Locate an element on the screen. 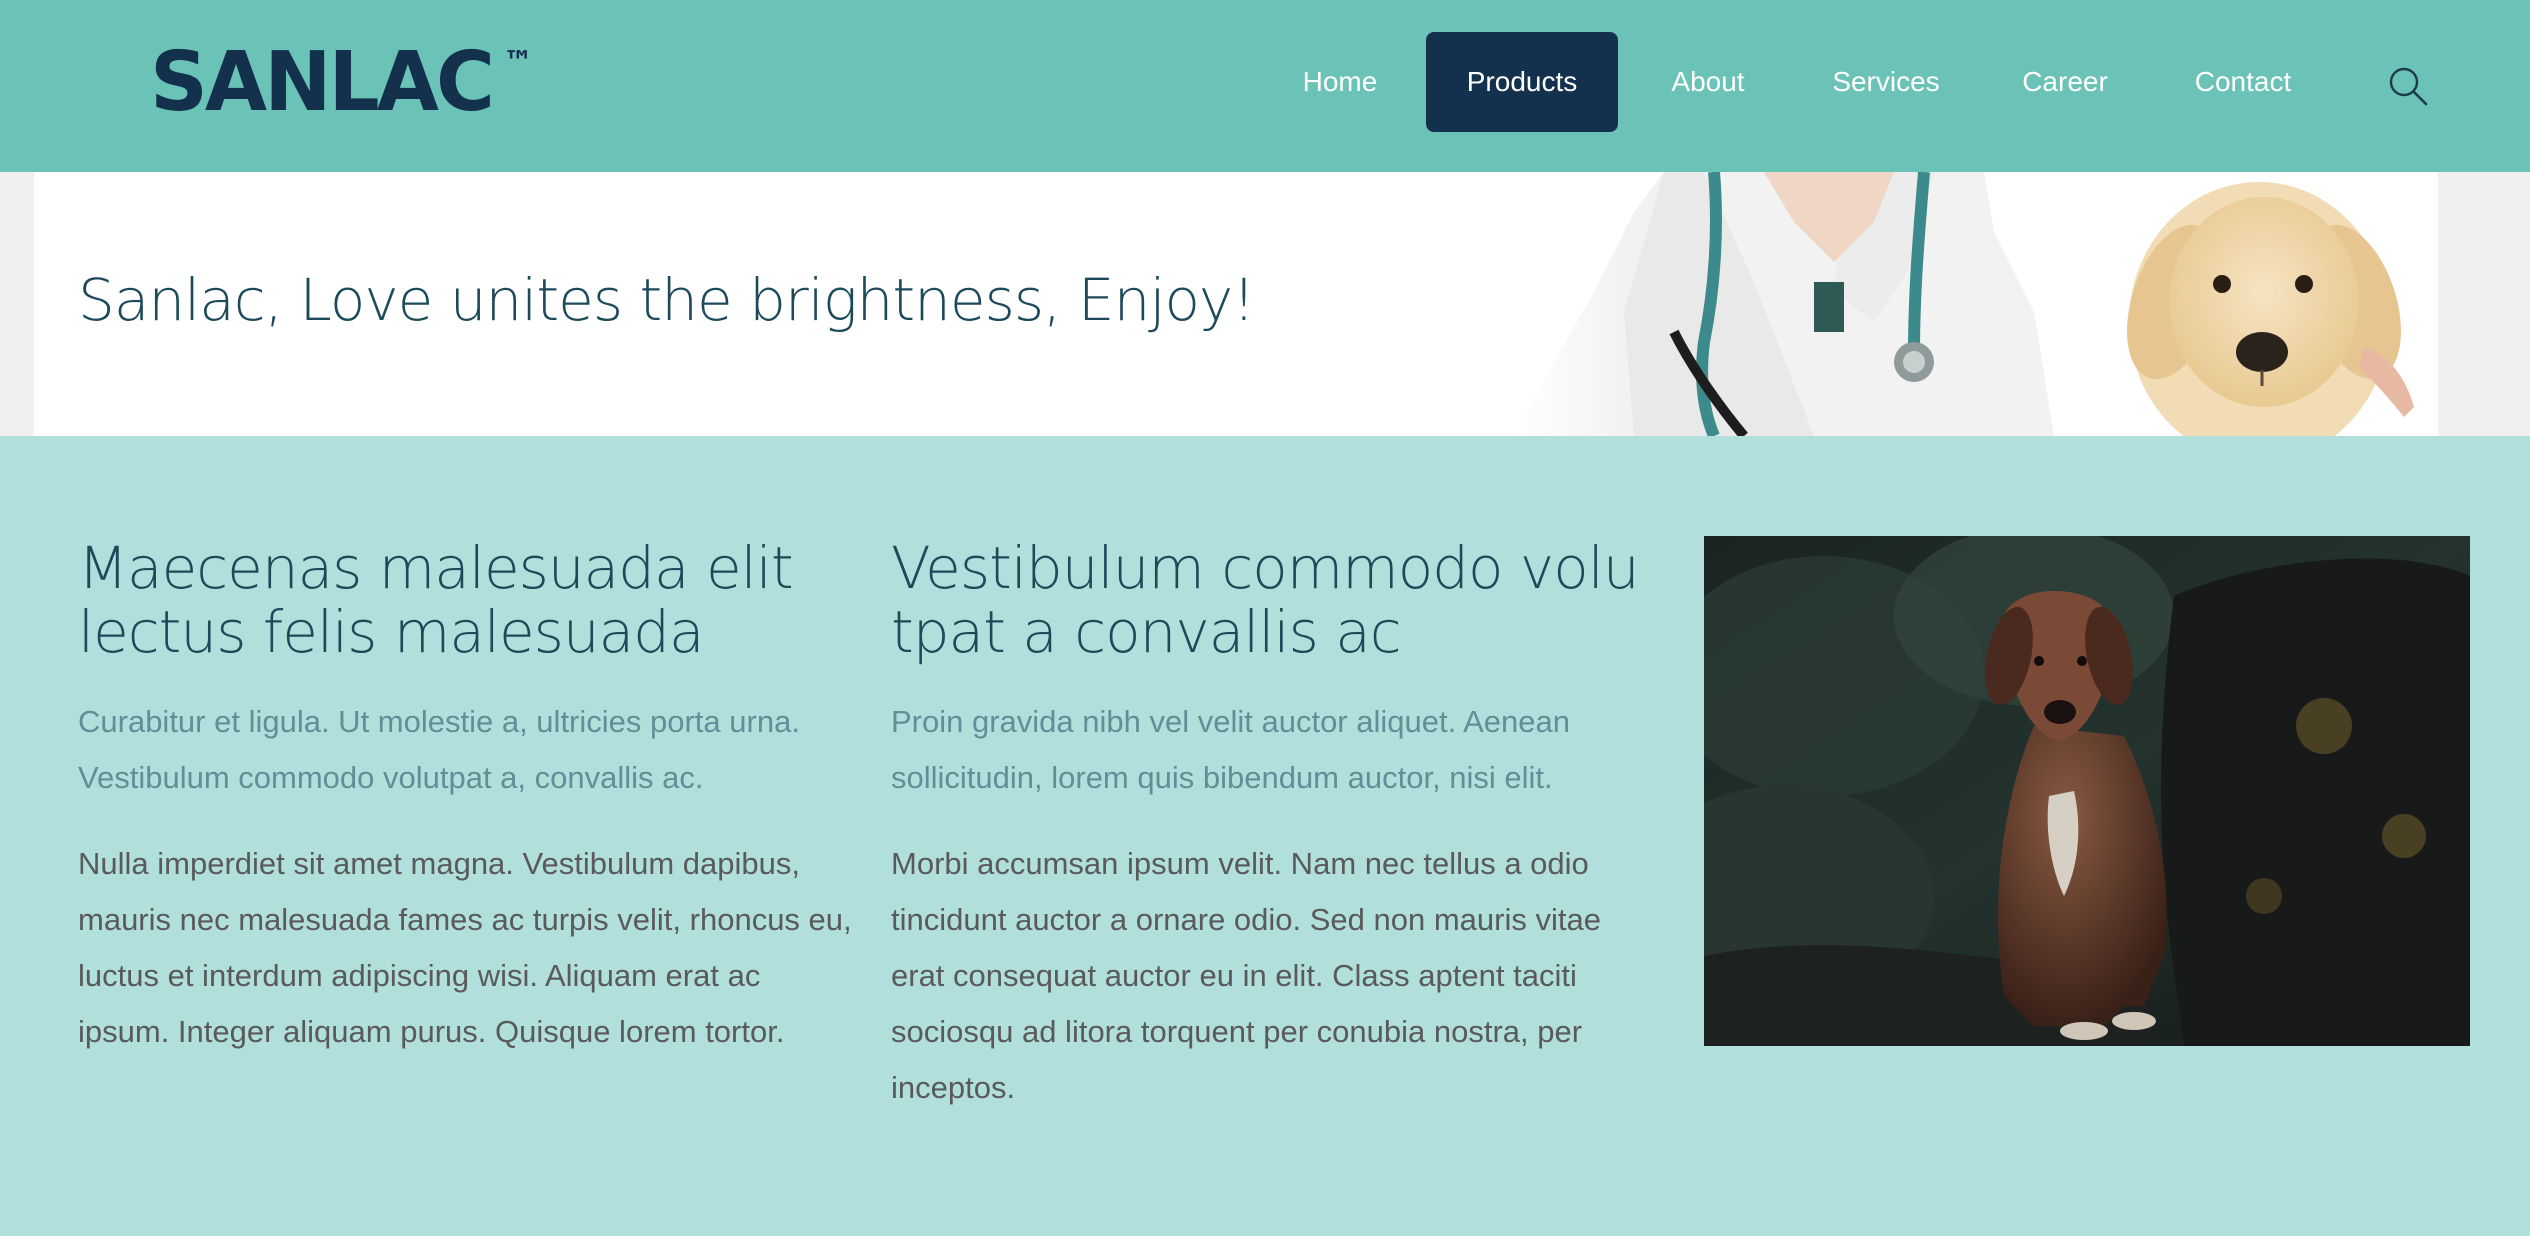  search-icon is located at coordinates (2408, 86).